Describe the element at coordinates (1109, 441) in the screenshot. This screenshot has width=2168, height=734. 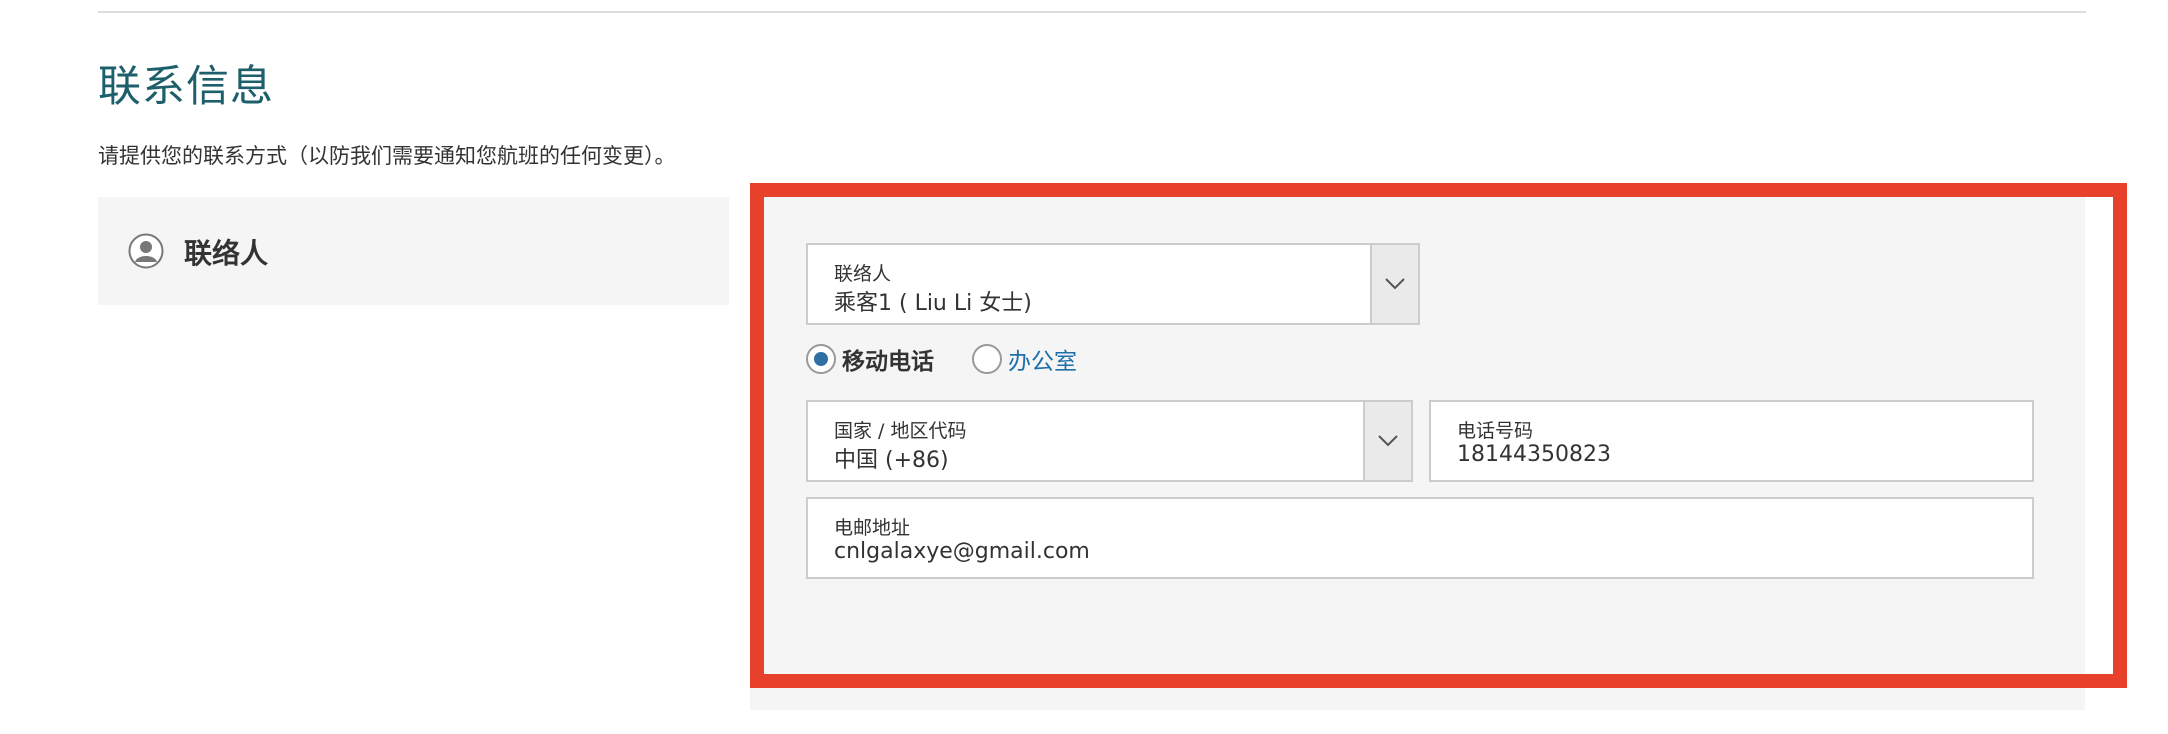
I see `country-code-select: 国家 / 地区代码 中国 (+86)` at that location.